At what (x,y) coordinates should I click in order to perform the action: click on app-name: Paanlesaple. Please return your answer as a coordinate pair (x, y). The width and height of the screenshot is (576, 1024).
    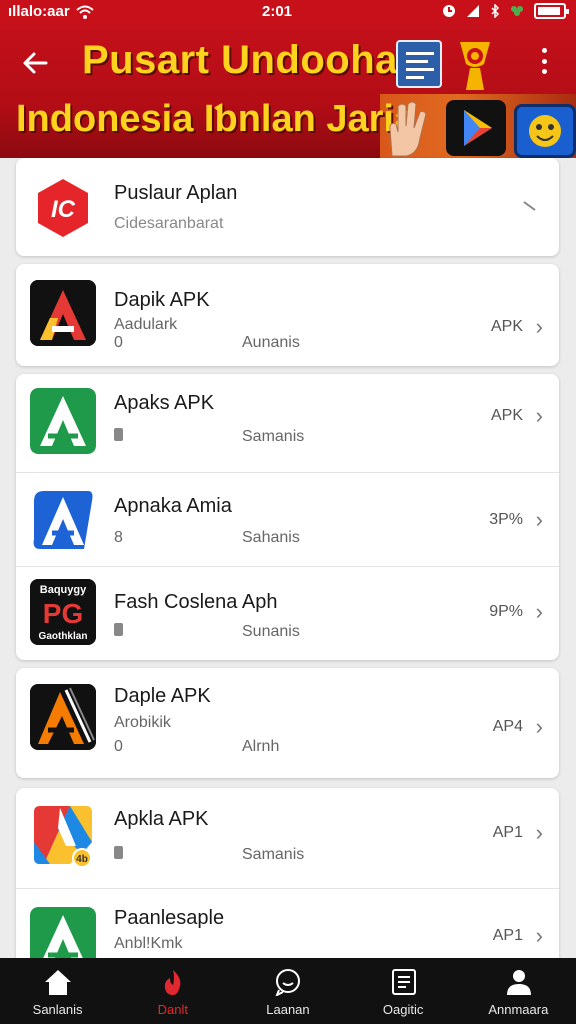
    Looking at the image, I should click on (169, 918).